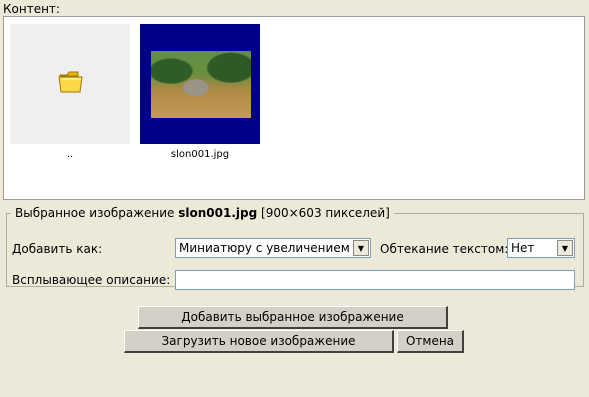 The width and height of the screenshot is (589, 397). I want to click on wrap-value: Нет, so click(523, 248).